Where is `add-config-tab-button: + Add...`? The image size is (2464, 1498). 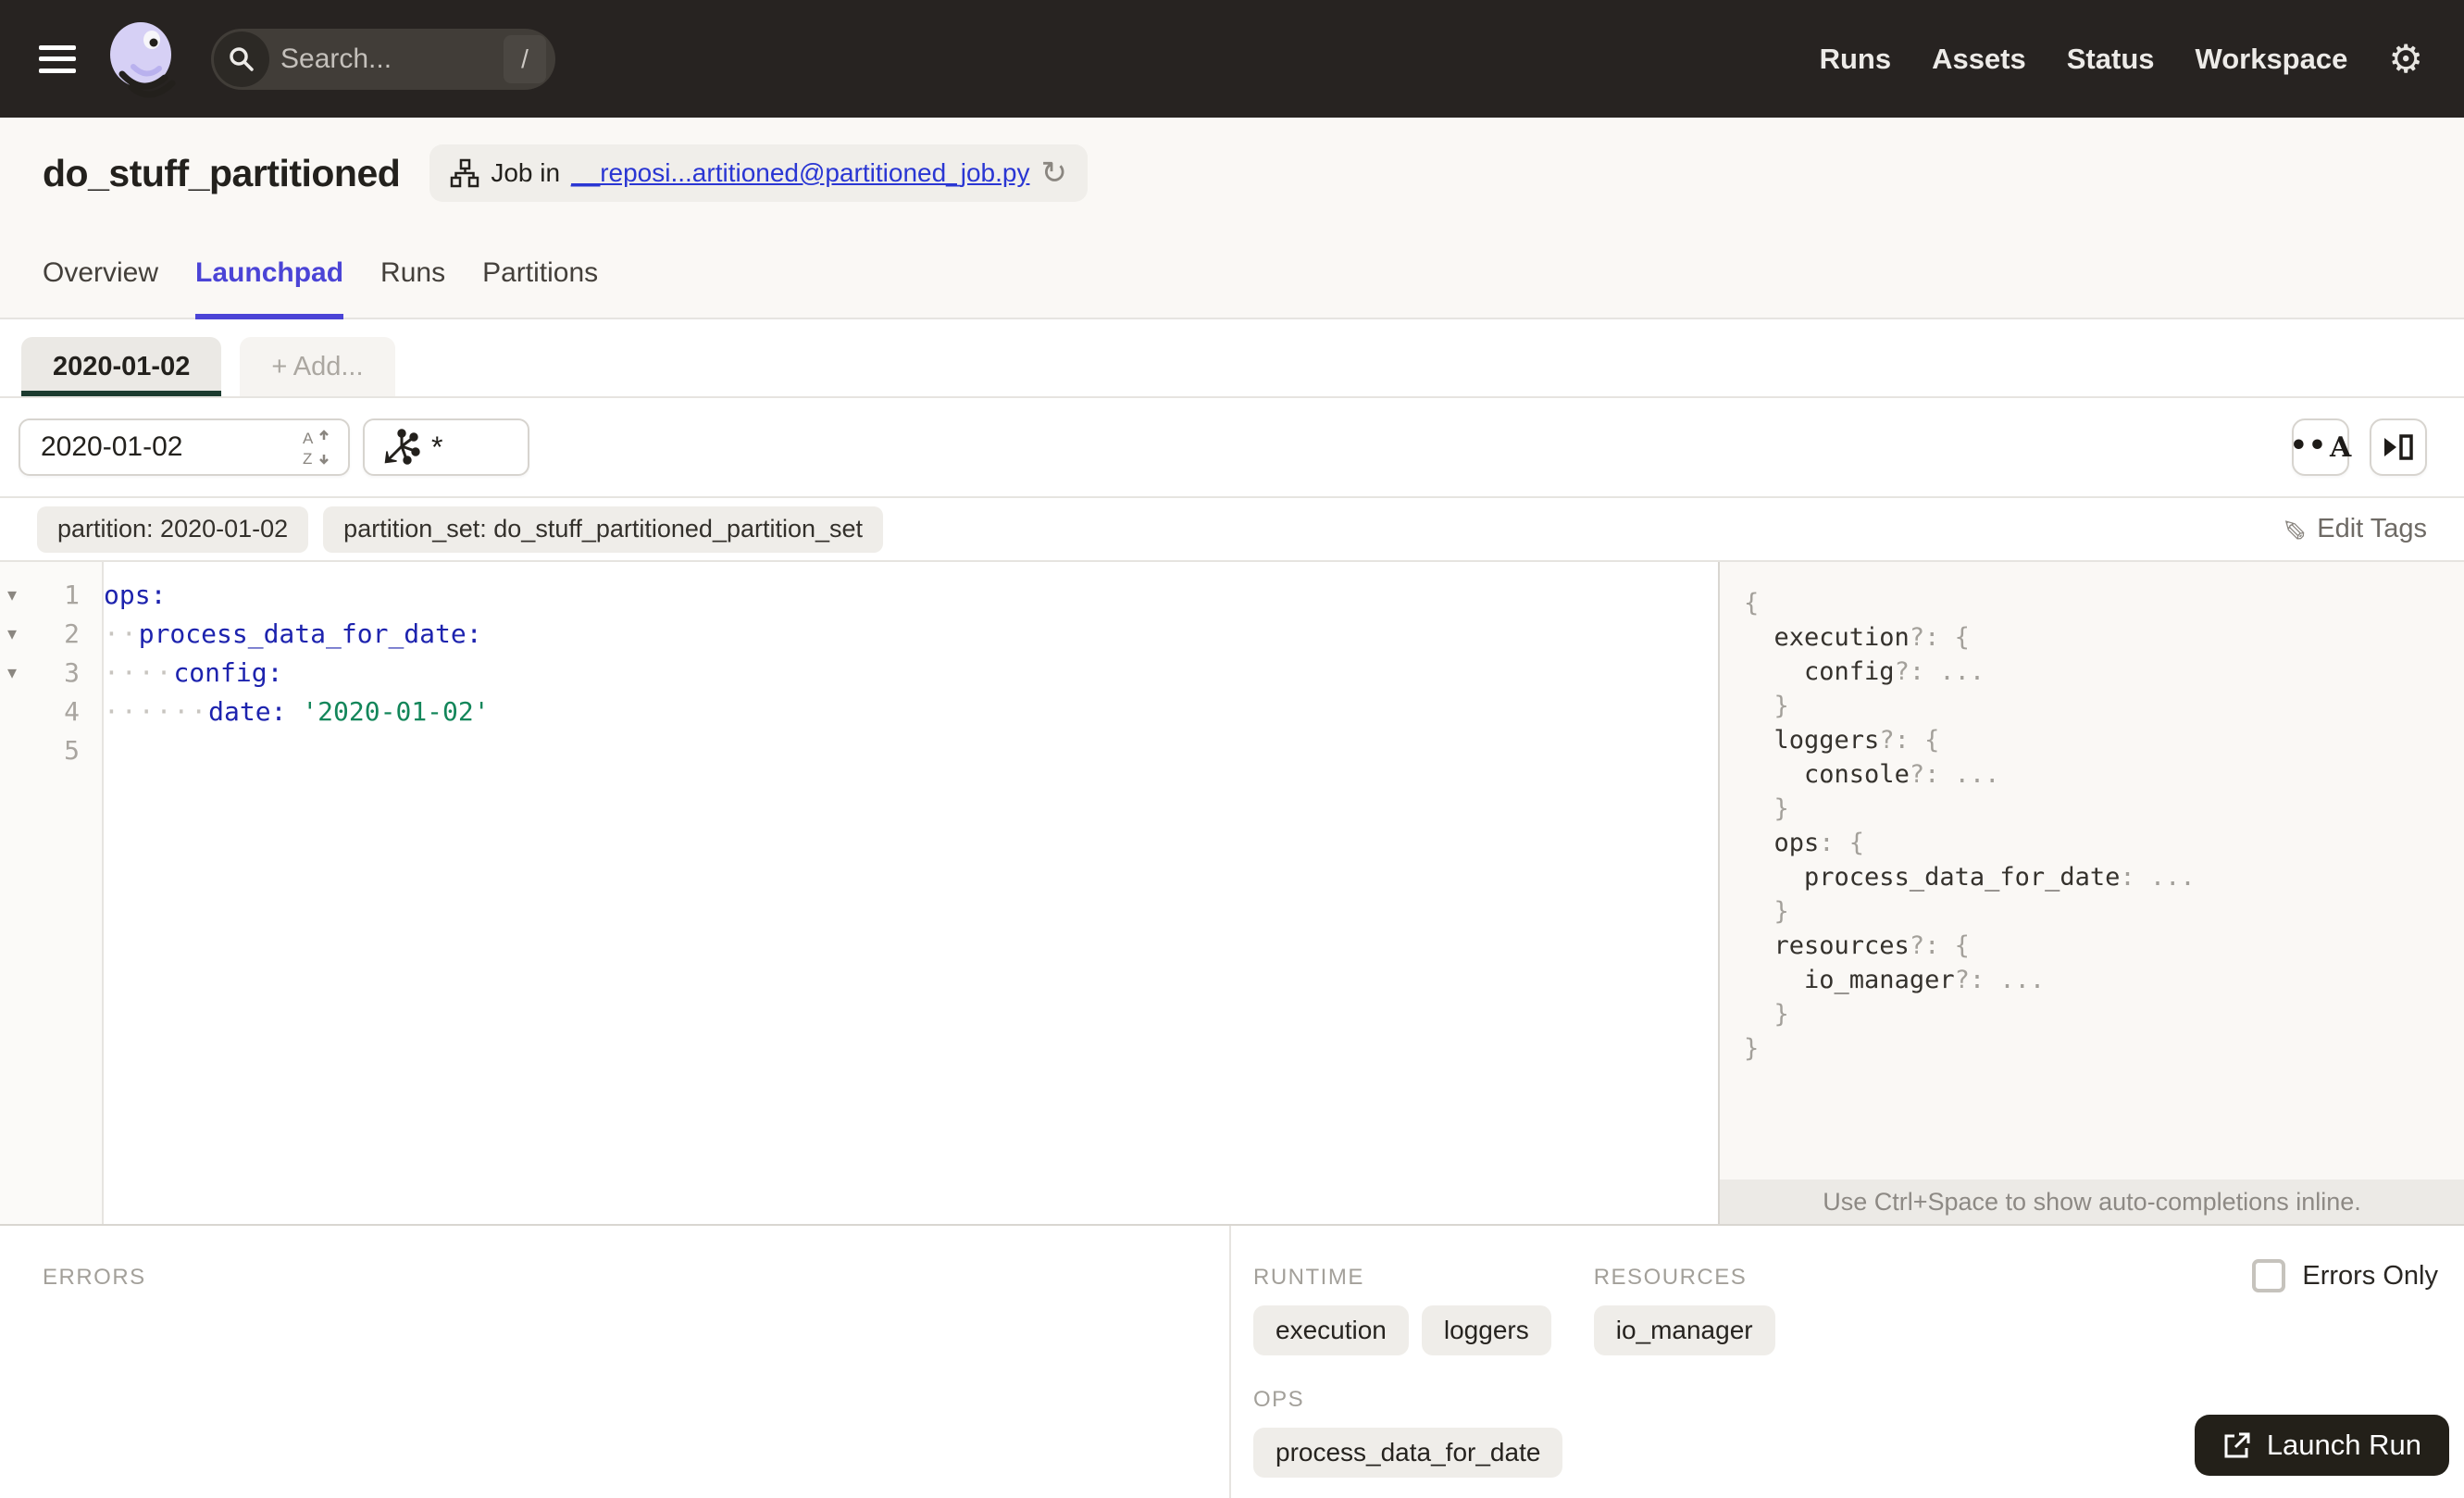 add-config-tab-button: + Add... is located at coordinates (317, 366).